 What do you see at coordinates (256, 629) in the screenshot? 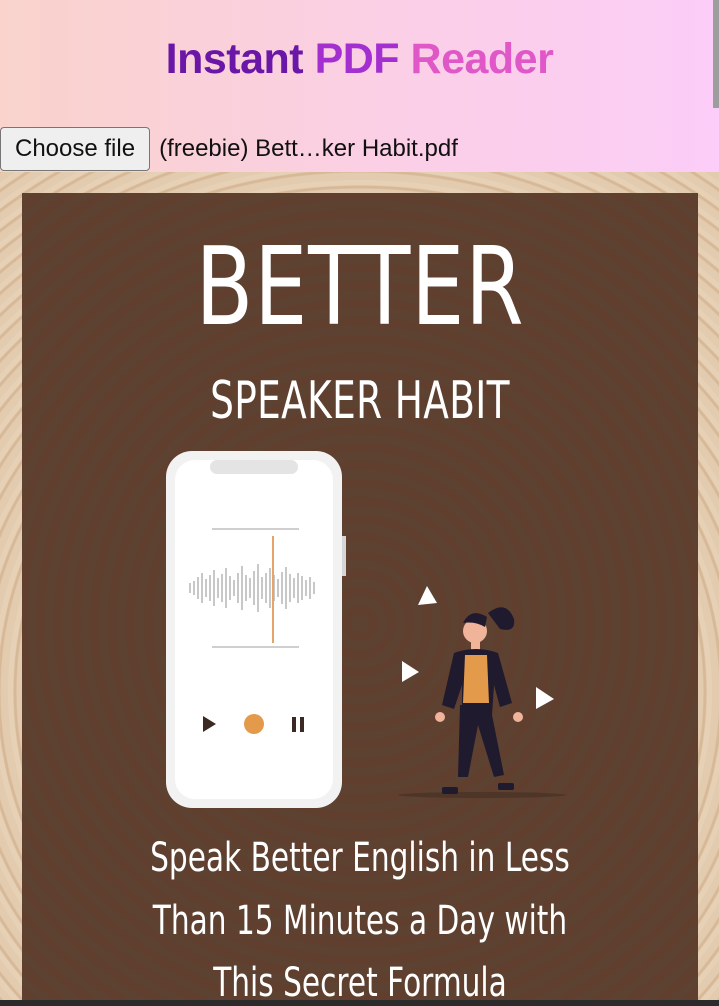
I see `phone-illustration` at bounding box center [256, 629].